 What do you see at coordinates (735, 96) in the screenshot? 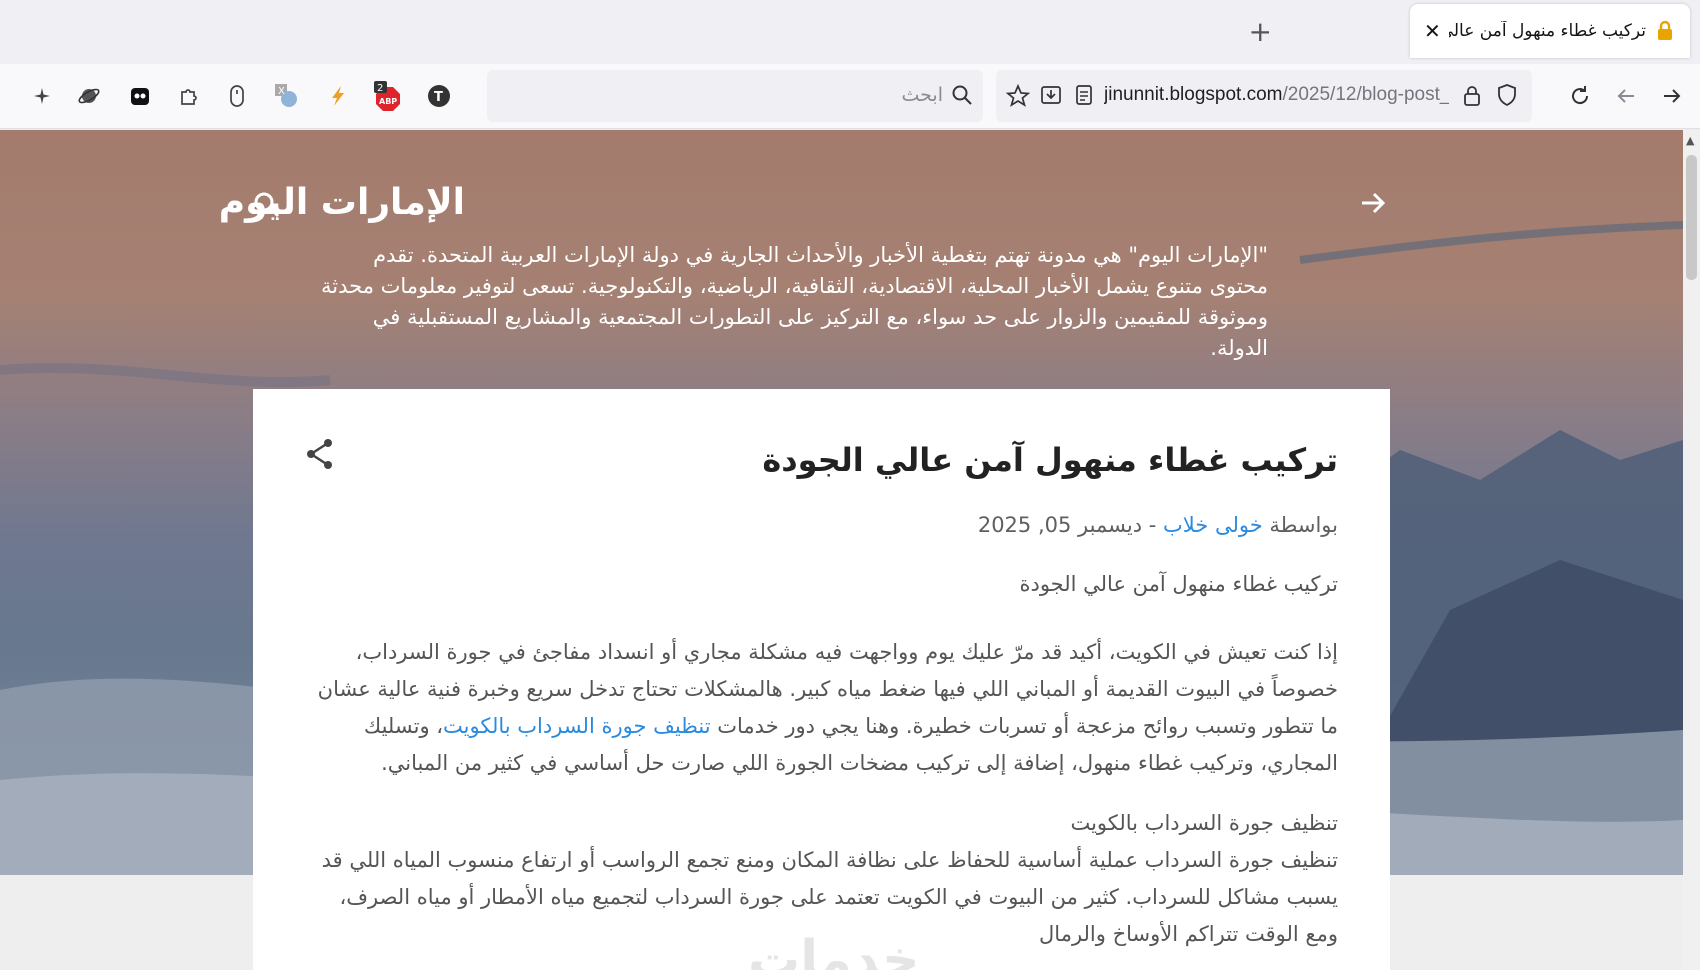
I see `search-bar: ابحث` at bounding box center [735, 96].